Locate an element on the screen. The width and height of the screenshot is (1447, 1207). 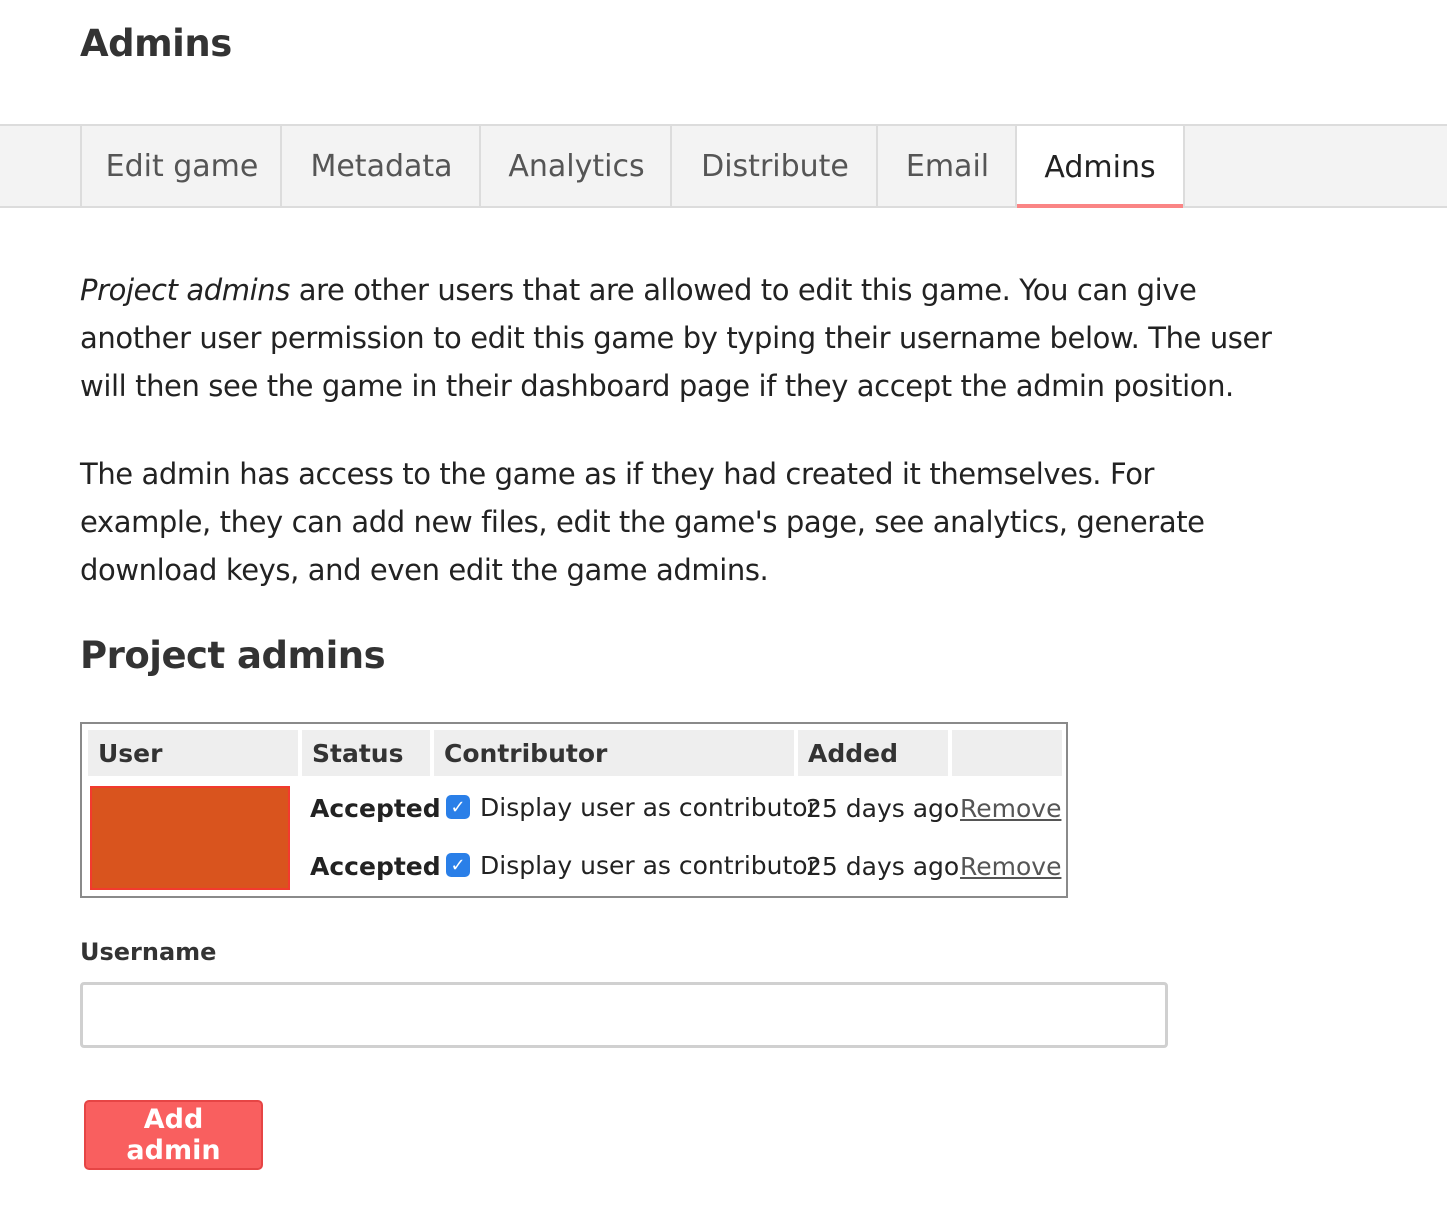
row-2-contributor-label: Display user as contributor is located at coordinates (649, 865).